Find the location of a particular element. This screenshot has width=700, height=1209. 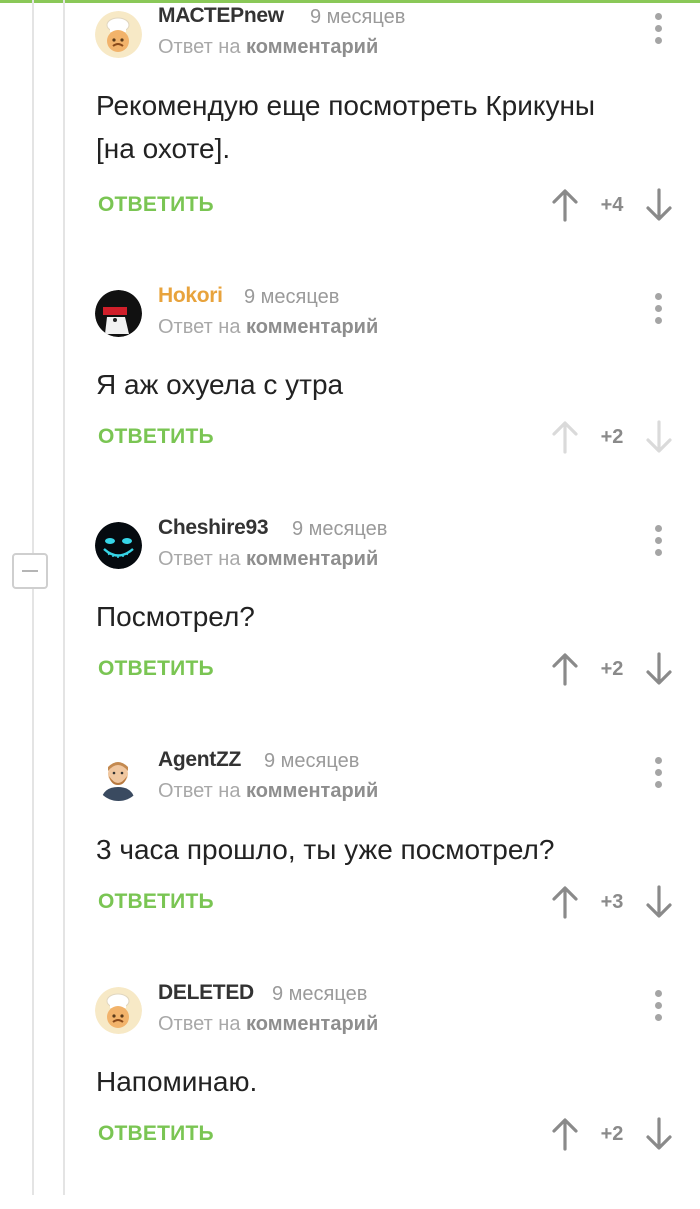

comment-text-line: Рекомендую еще посмотреть Крикуны is located at coordinates (346, 105).